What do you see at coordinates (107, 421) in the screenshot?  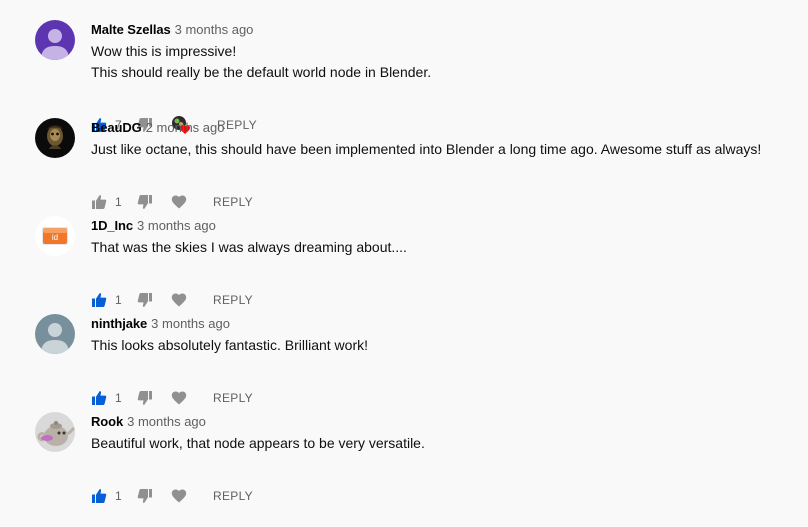 I see `author-name: Rook` at bounding box center [107, 421].